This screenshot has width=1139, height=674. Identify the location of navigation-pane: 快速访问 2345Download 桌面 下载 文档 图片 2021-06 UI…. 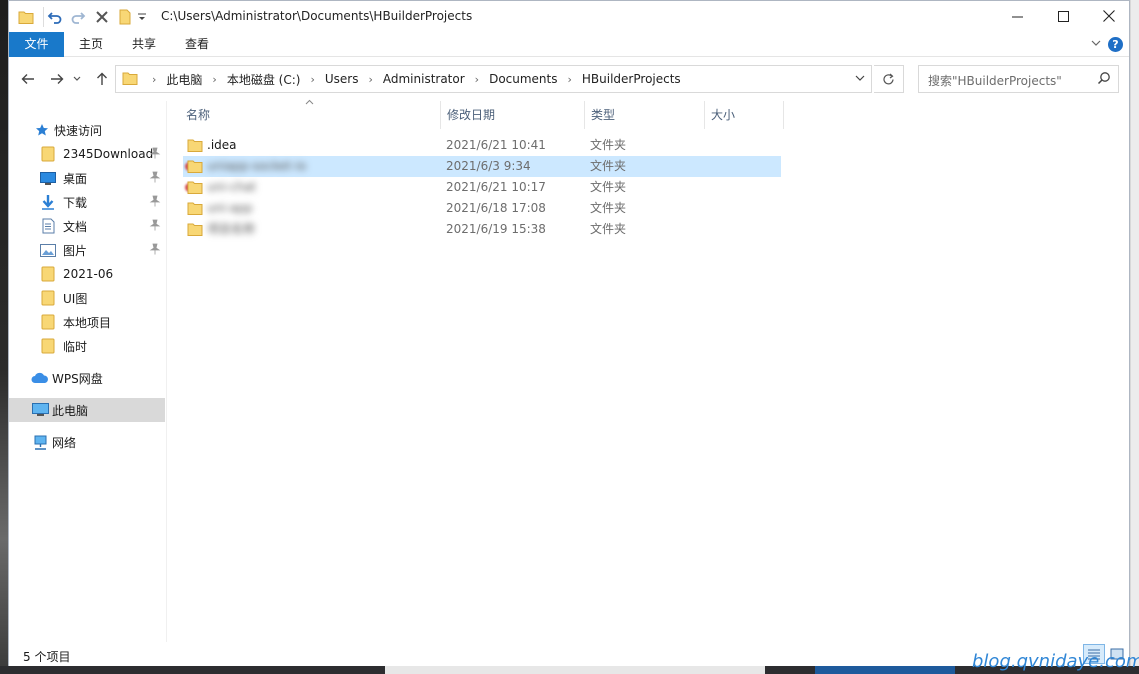
(88, 371).